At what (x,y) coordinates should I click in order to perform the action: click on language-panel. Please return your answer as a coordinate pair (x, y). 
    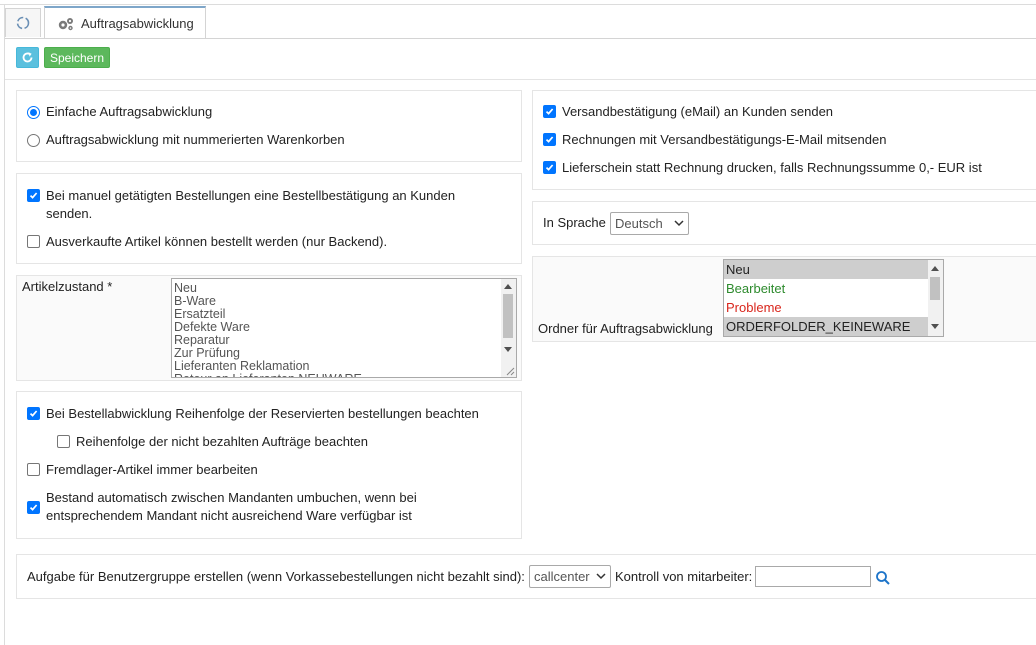
    Looking at the image, I should click on (784, 223).